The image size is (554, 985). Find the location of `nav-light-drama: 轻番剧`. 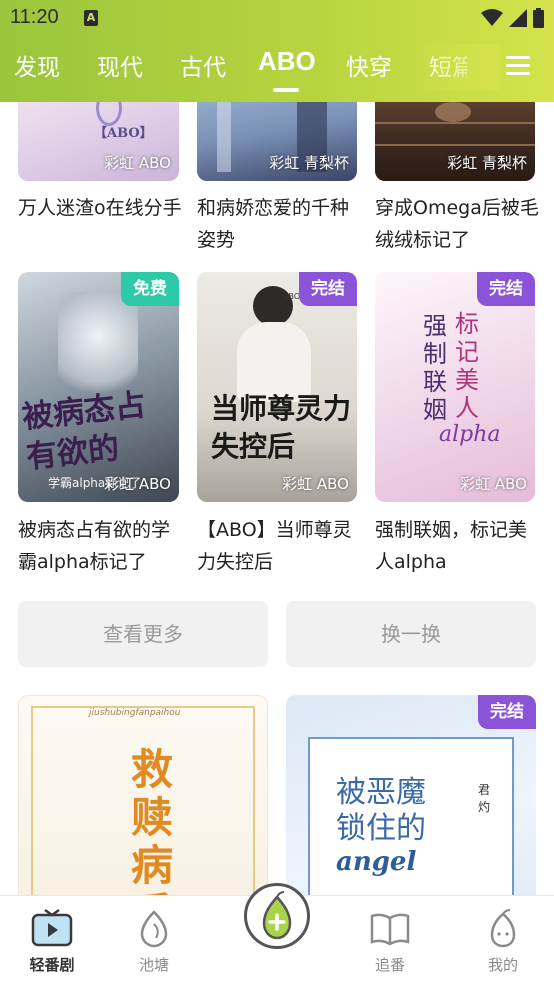

nav-light-drama: 轻番剧 is located at coordinates (52, 935).